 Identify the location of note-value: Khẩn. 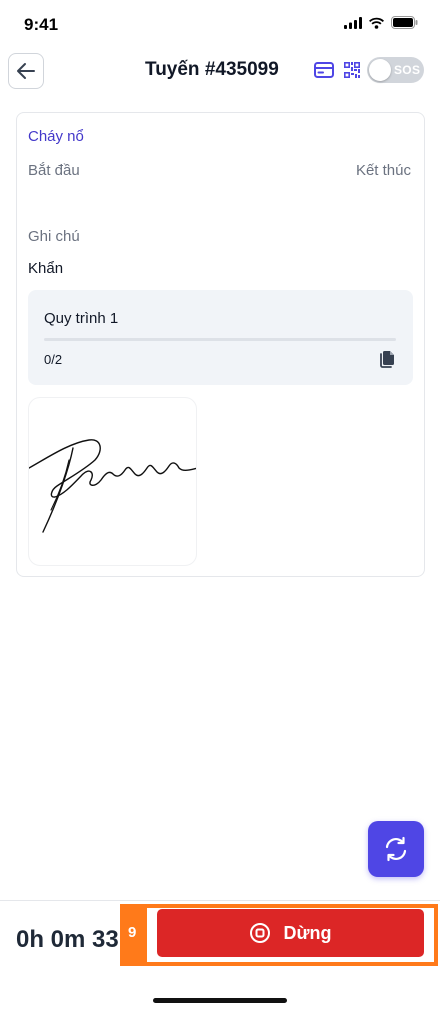
(46, 268).